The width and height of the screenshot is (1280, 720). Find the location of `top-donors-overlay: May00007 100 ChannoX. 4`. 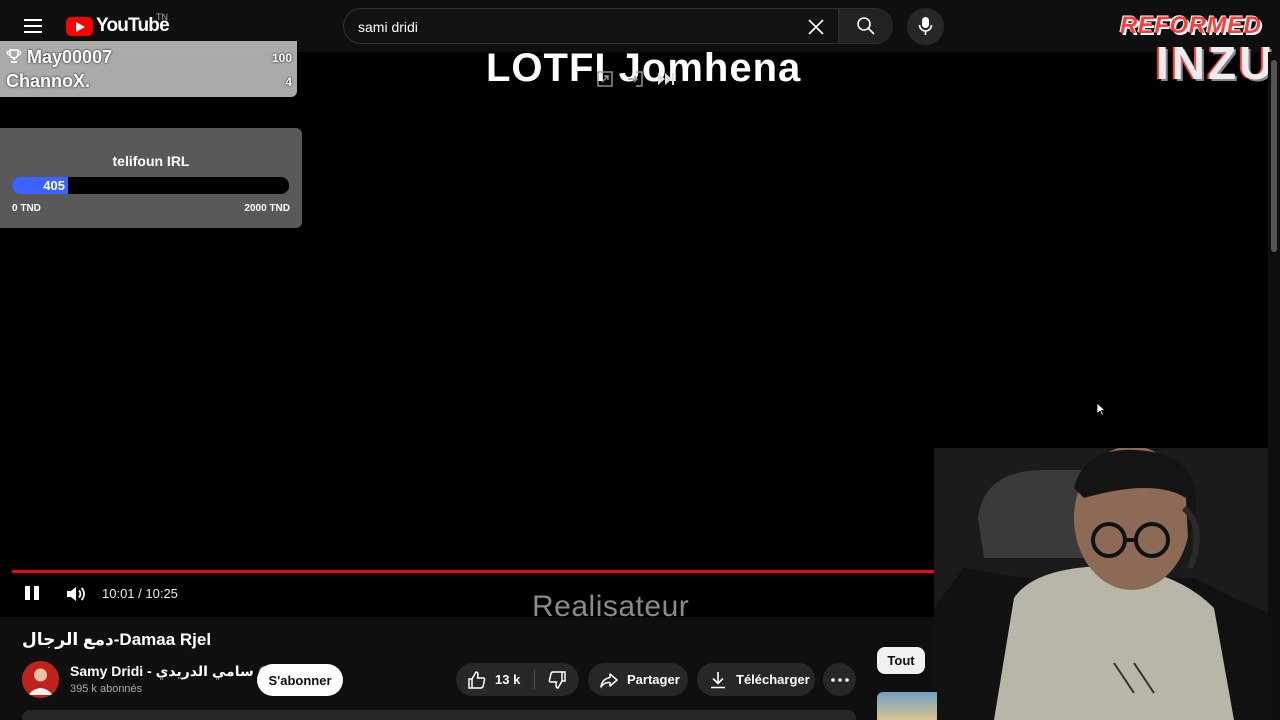

top-donors-overlay: May00007 100 ChannoX. 4 is located at coordinates (148, 69).